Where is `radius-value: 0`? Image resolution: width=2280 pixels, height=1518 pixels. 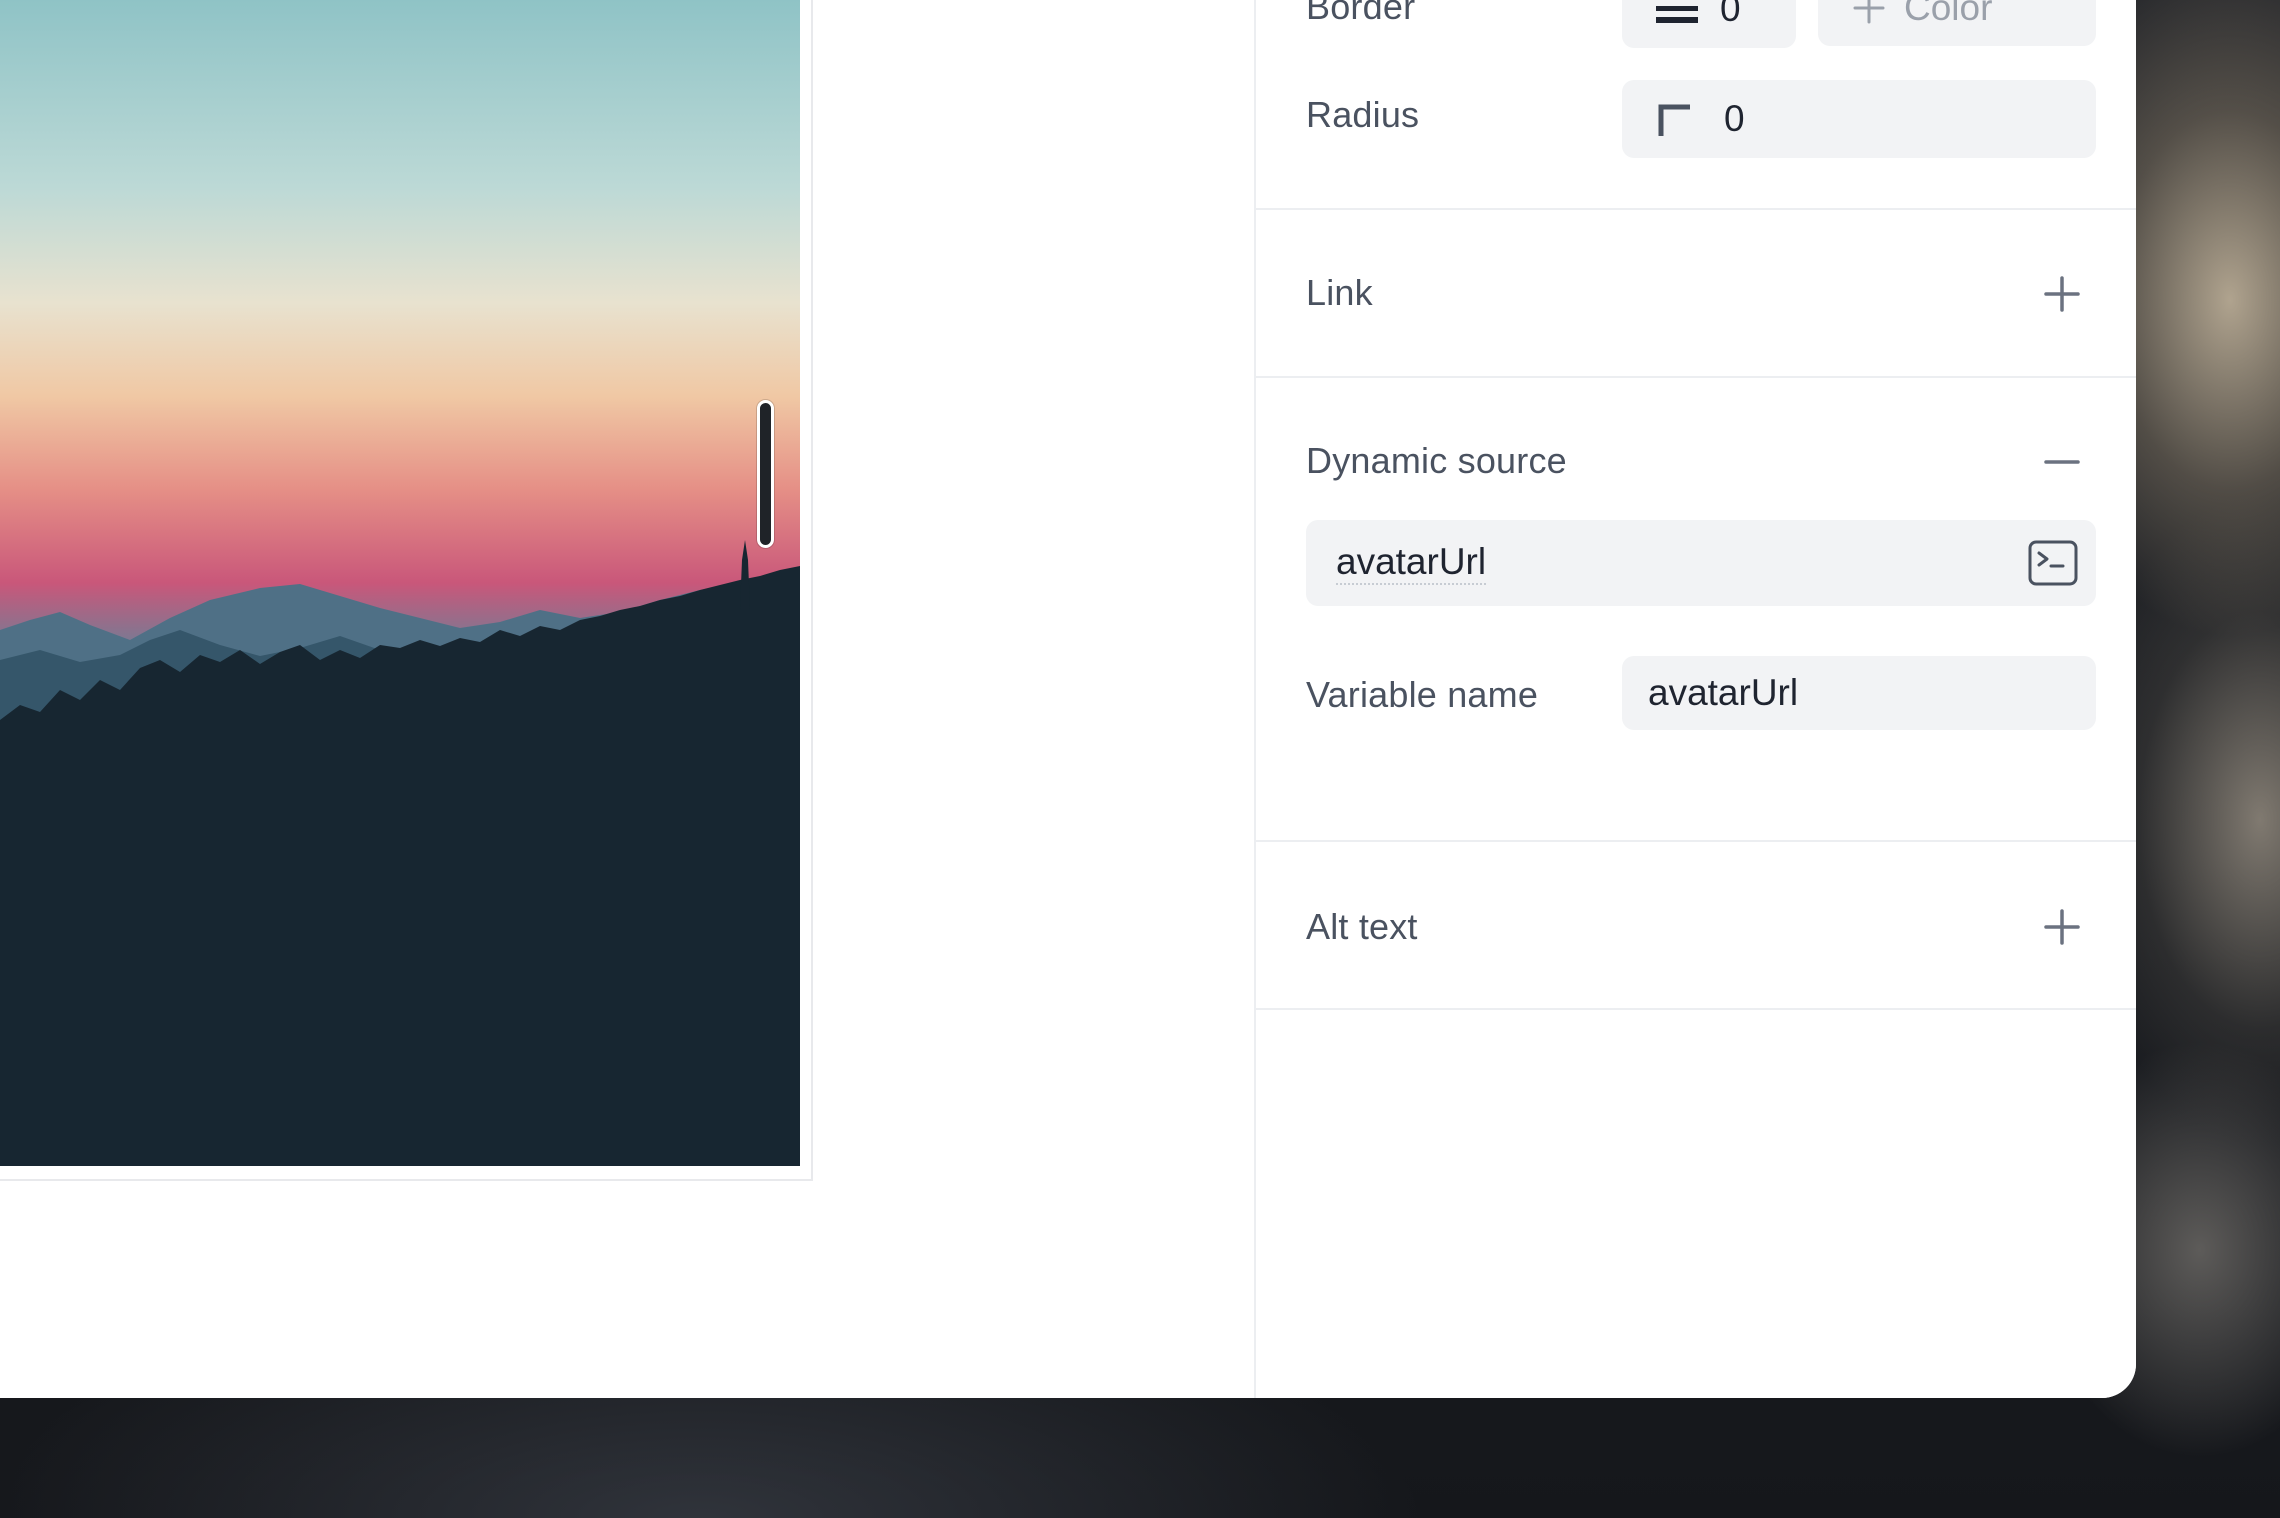
radius-value: 0 is located at coordinates (1734, 118).